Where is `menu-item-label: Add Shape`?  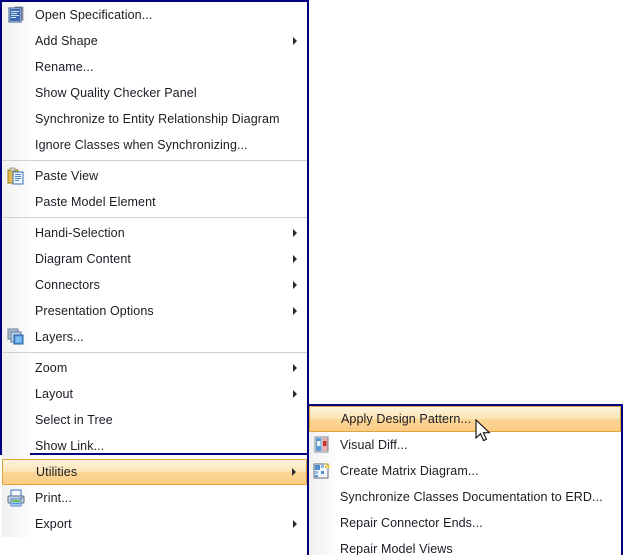
menu-item-label: Add Shape is located at coordinates (66, 41).